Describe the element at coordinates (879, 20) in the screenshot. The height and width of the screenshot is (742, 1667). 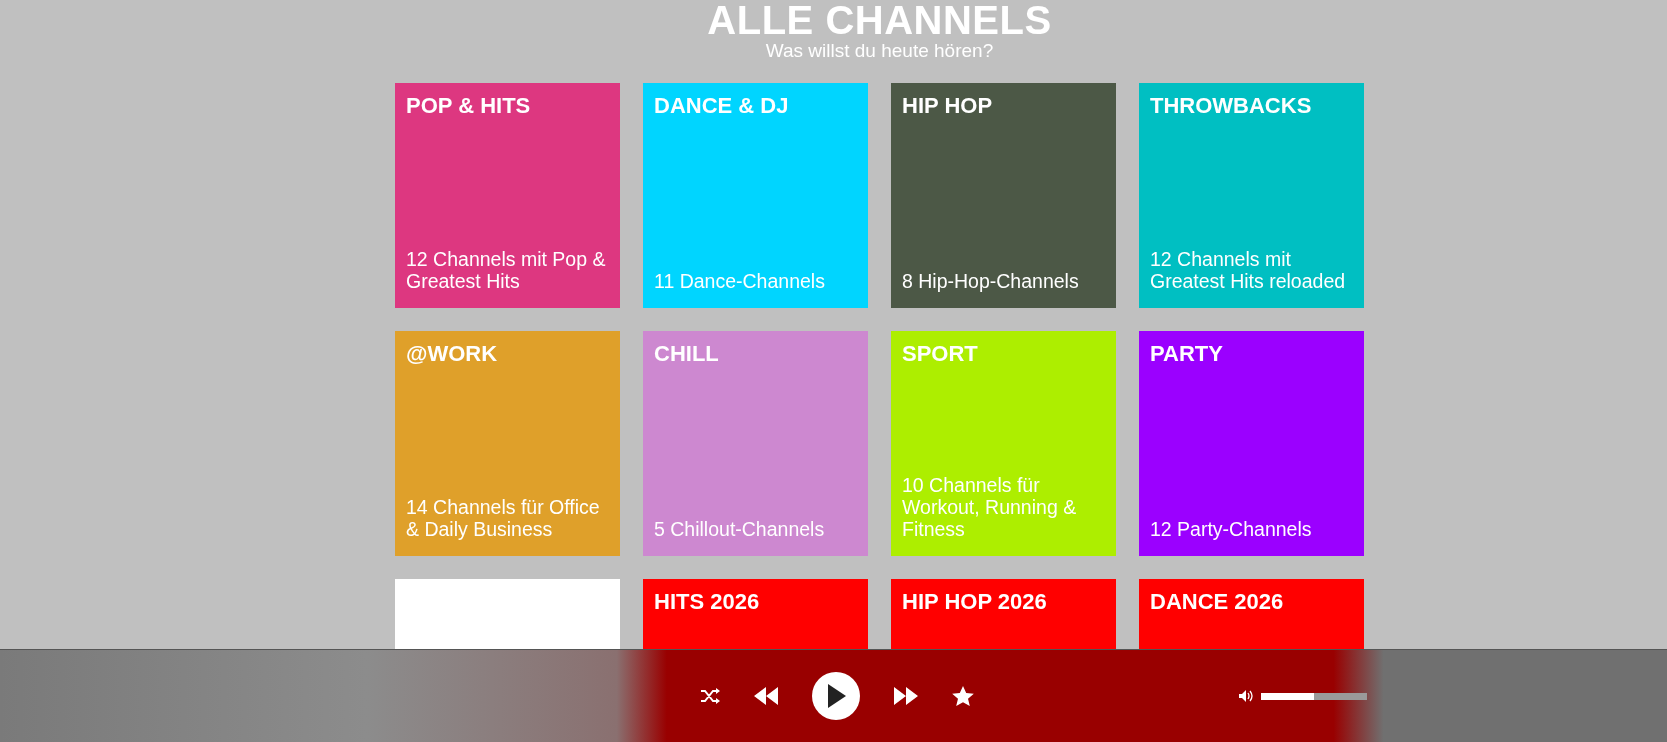
I see `page-title: ALLE CHANNELS` at that location.